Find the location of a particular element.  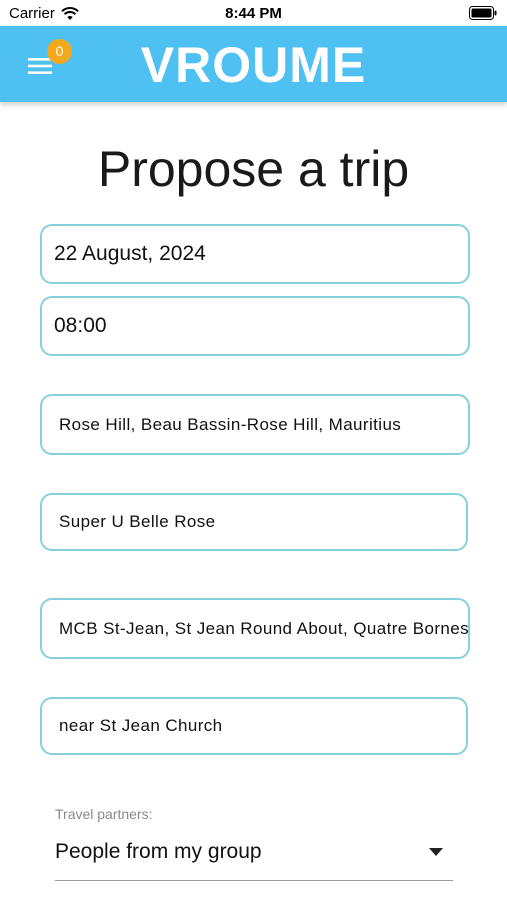

departure-detail-value: Super U Belle Rose is located at coordinates (137, 521).